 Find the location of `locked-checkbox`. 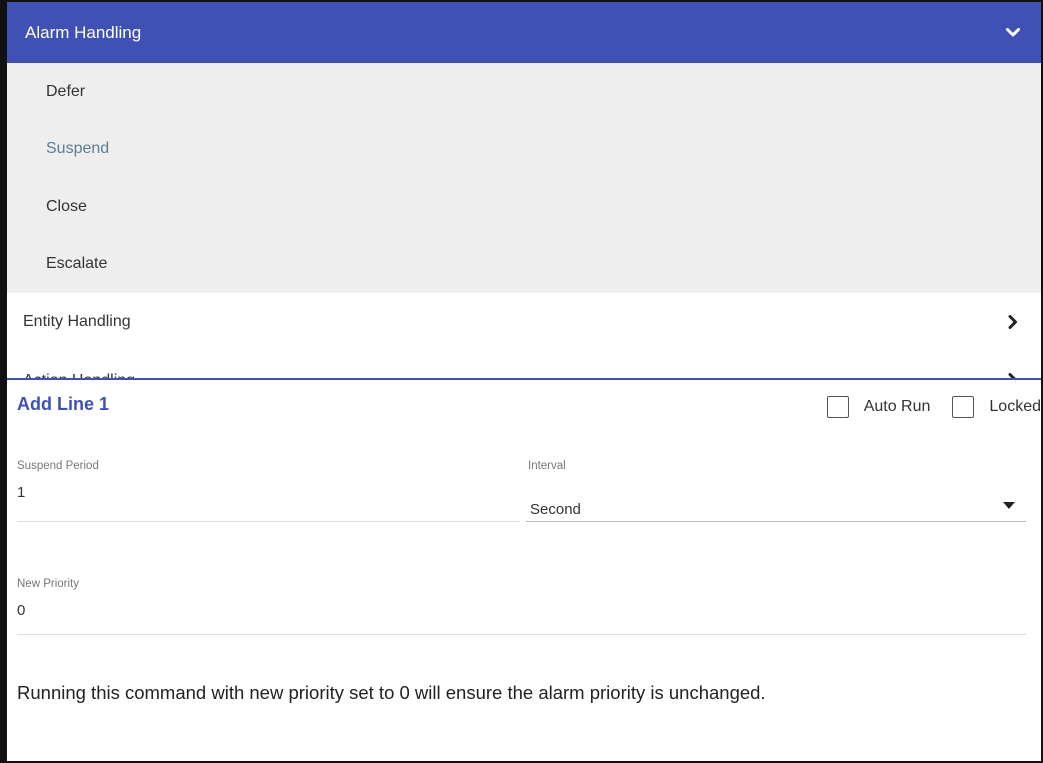

locked-checkbox is located at coordinates (963, 407).